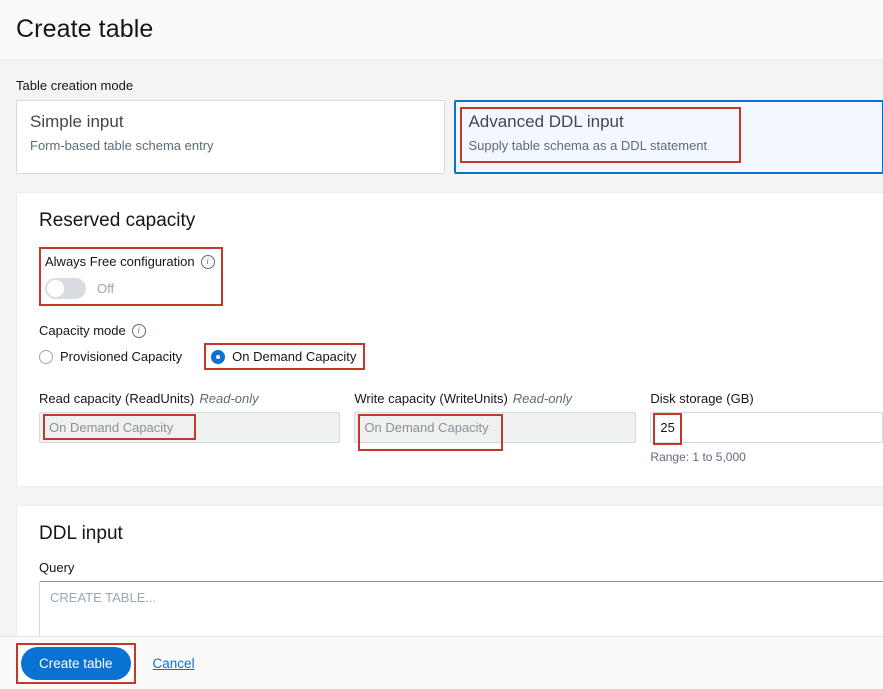  What do you see at coordinates (441, 30) in the screenshot?
I see `page-header: Create table` at bounding box center [441, 30].